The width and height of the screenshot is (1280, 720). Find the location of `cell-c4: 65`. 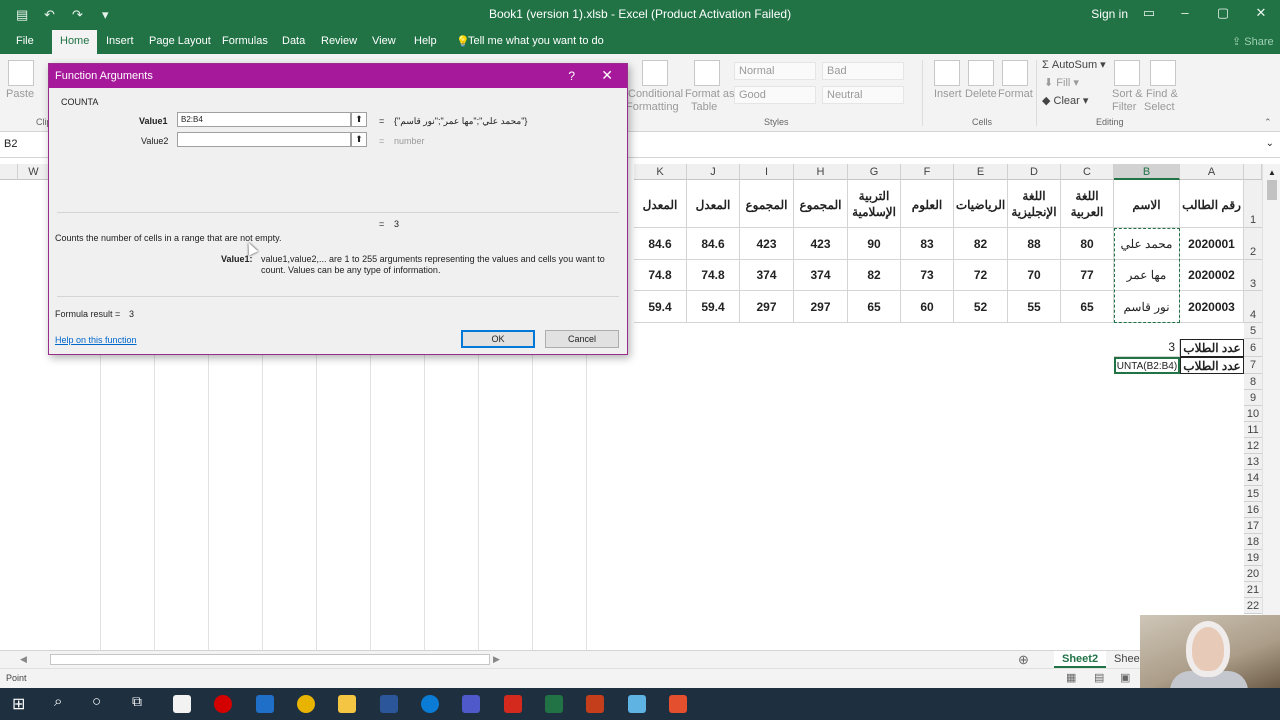

cell-c4: 65 is located at coordinates (1087, 307).